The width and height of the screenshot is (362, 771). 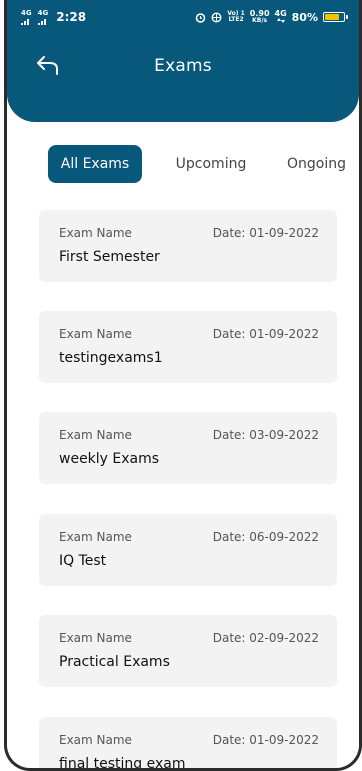 I want to click on status-right: Vo) 1 LTE2 0.90 KB/s 4G 80%, so click(x=271, y=16).